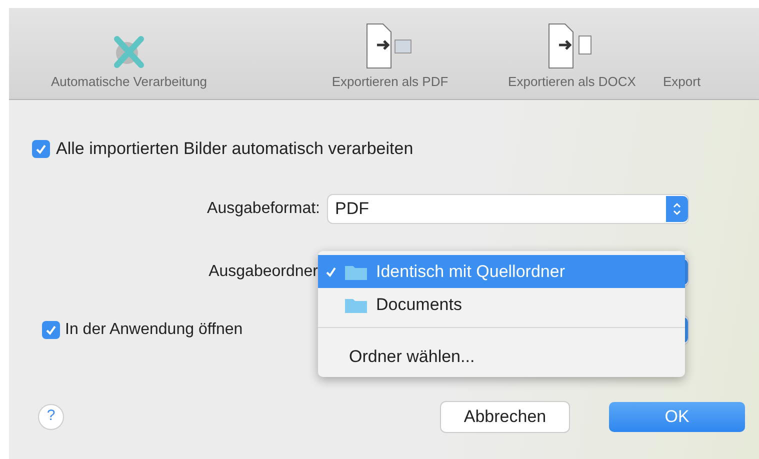  What do you see at coordinates (390, 56) in the screenshot?
I see `toolbar-button: Exportieren als PDF` at bounding box center [390, 56].